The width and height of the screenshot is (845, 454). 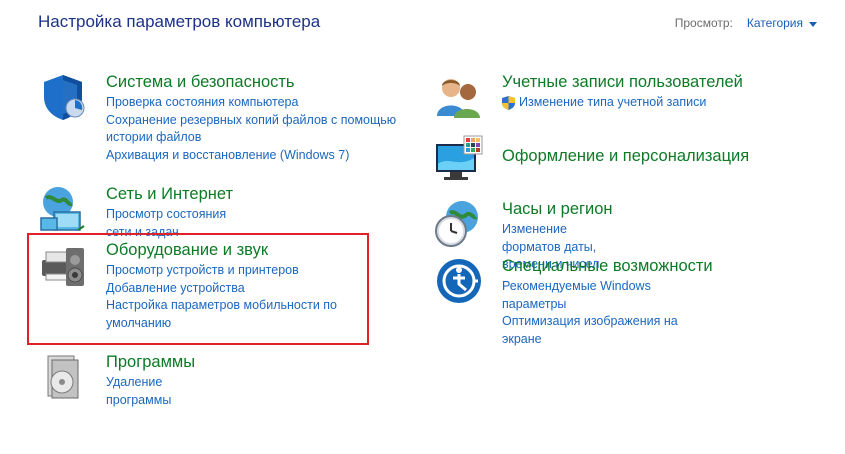 What do you see at coordinates (150, 362) in the screenshot?
I see `category-title-programs: Программы` at bounding box center [150, 362].